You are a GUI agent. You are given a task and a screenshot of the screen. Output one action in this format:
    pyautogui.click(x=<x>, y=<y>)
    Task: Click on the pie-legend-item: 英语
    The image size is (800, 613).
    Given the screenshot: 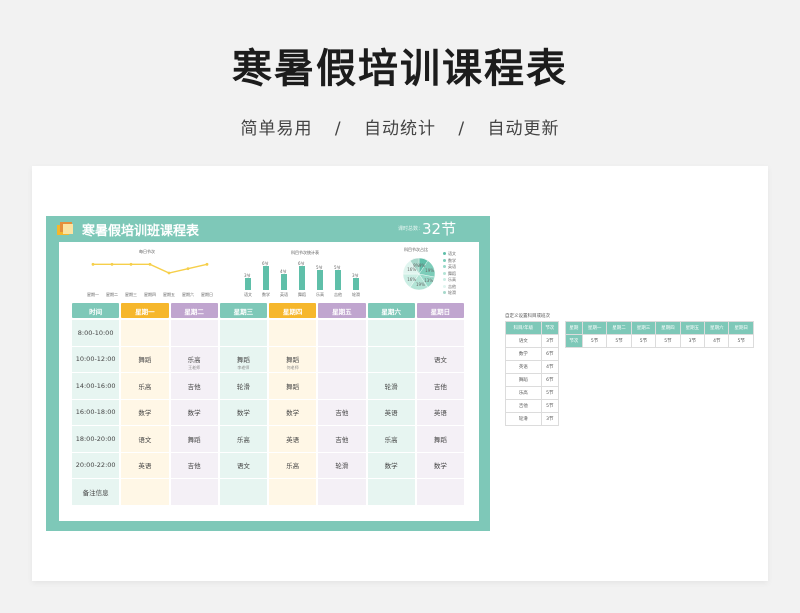 What is the action you would take?
    pyautogui.click(x=449, y=267)
    